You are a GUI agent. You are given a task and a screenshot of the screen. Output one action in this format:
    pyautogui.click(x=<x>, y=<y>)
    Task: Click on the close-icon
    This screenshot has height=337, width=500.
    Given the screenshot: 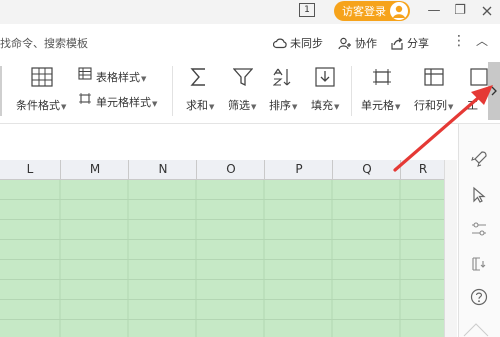 What is the action you would take?
    pyautogui.click(x=487, y=11)
    